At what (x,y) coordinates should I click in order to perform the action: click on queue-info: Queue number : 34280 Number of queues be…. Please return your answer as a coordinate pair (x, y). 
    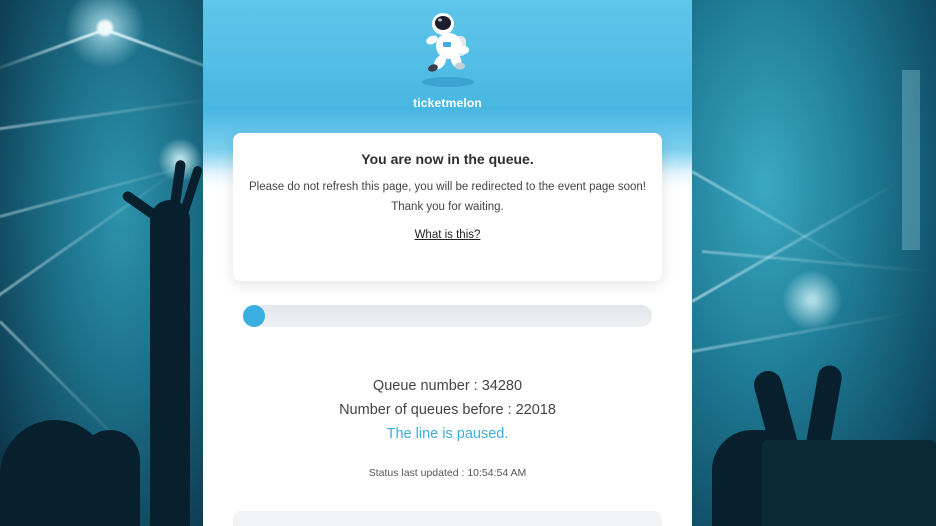
    Looking at the image, I should click on (447, 410).